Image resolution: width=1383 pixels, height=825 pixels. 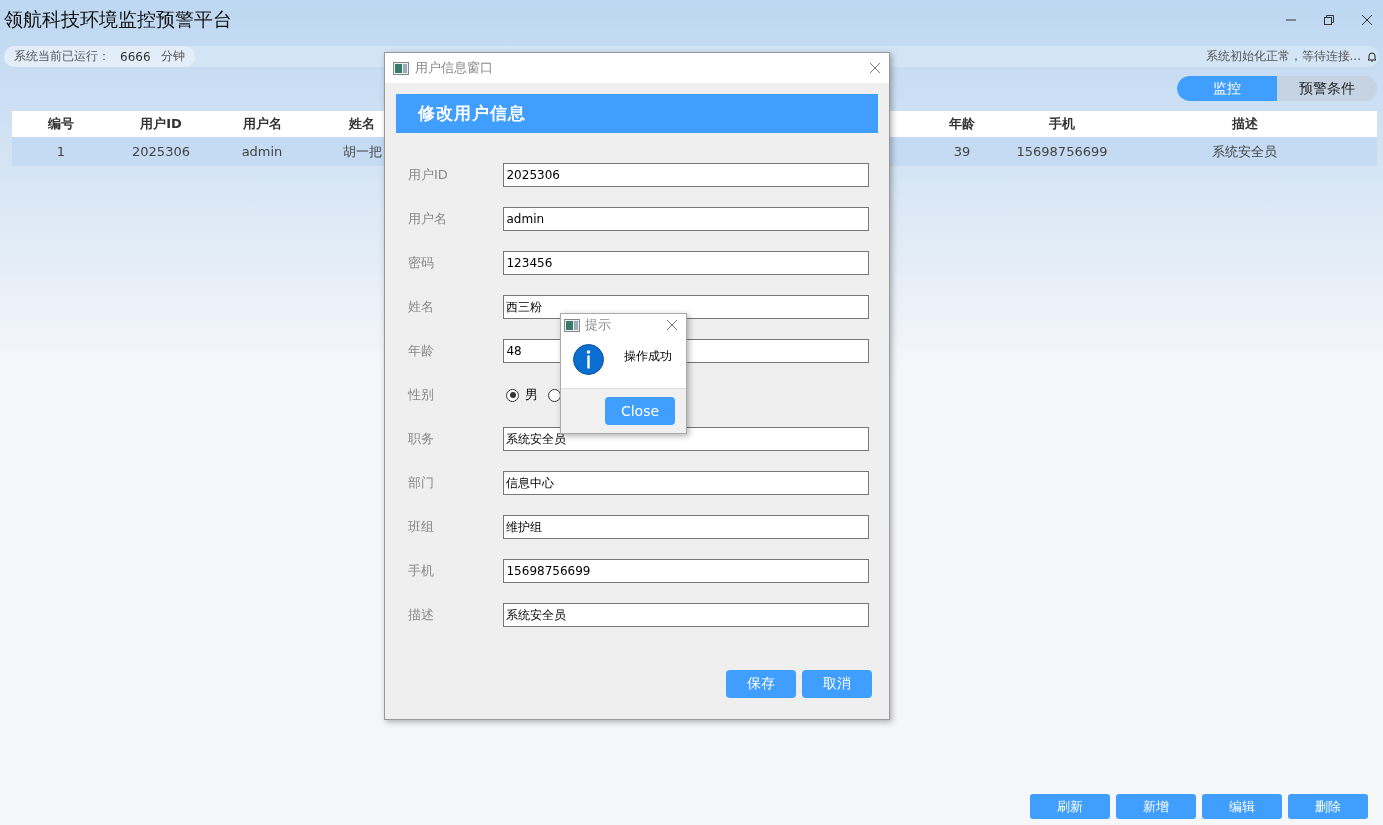 What do you see at coordinates (1062, 151) in the screenshot?
I see `table-cell-text: 15698756699` at bounding box center [1062, 151].